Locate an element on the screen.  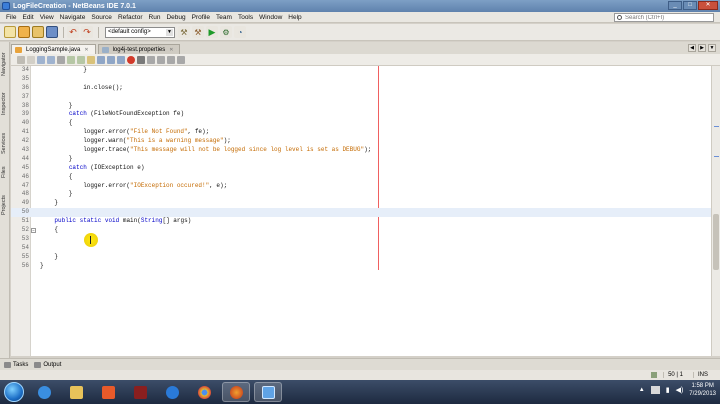
code-line: 41 logger.error("File Not Found", fe); is located at coordinates (361, 132).